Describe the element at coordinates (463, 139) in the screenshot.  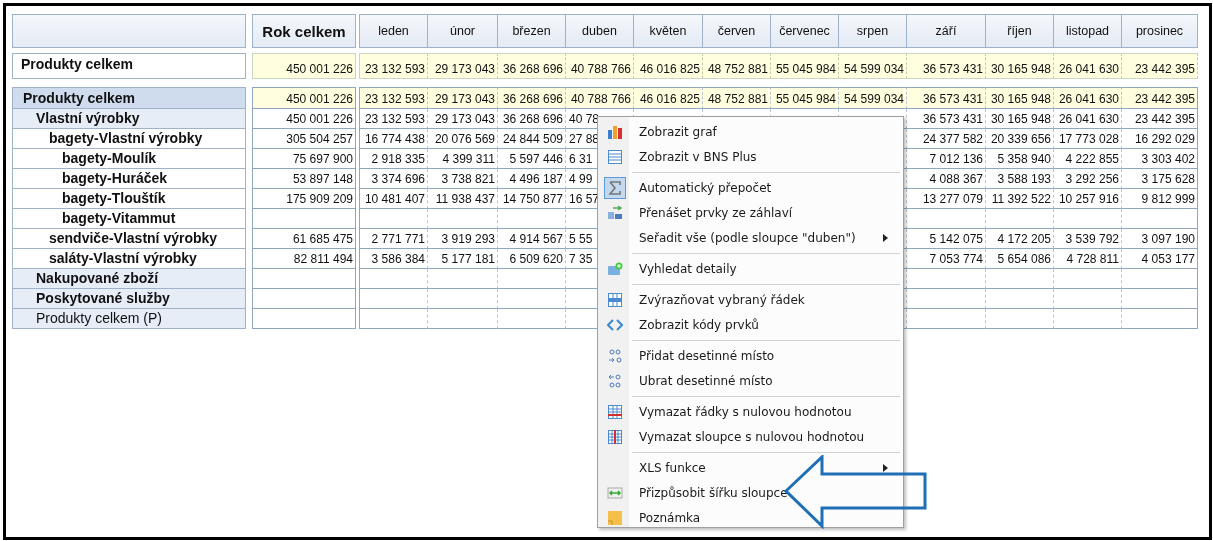
I see `table-cell: 20 076 569` at that location.